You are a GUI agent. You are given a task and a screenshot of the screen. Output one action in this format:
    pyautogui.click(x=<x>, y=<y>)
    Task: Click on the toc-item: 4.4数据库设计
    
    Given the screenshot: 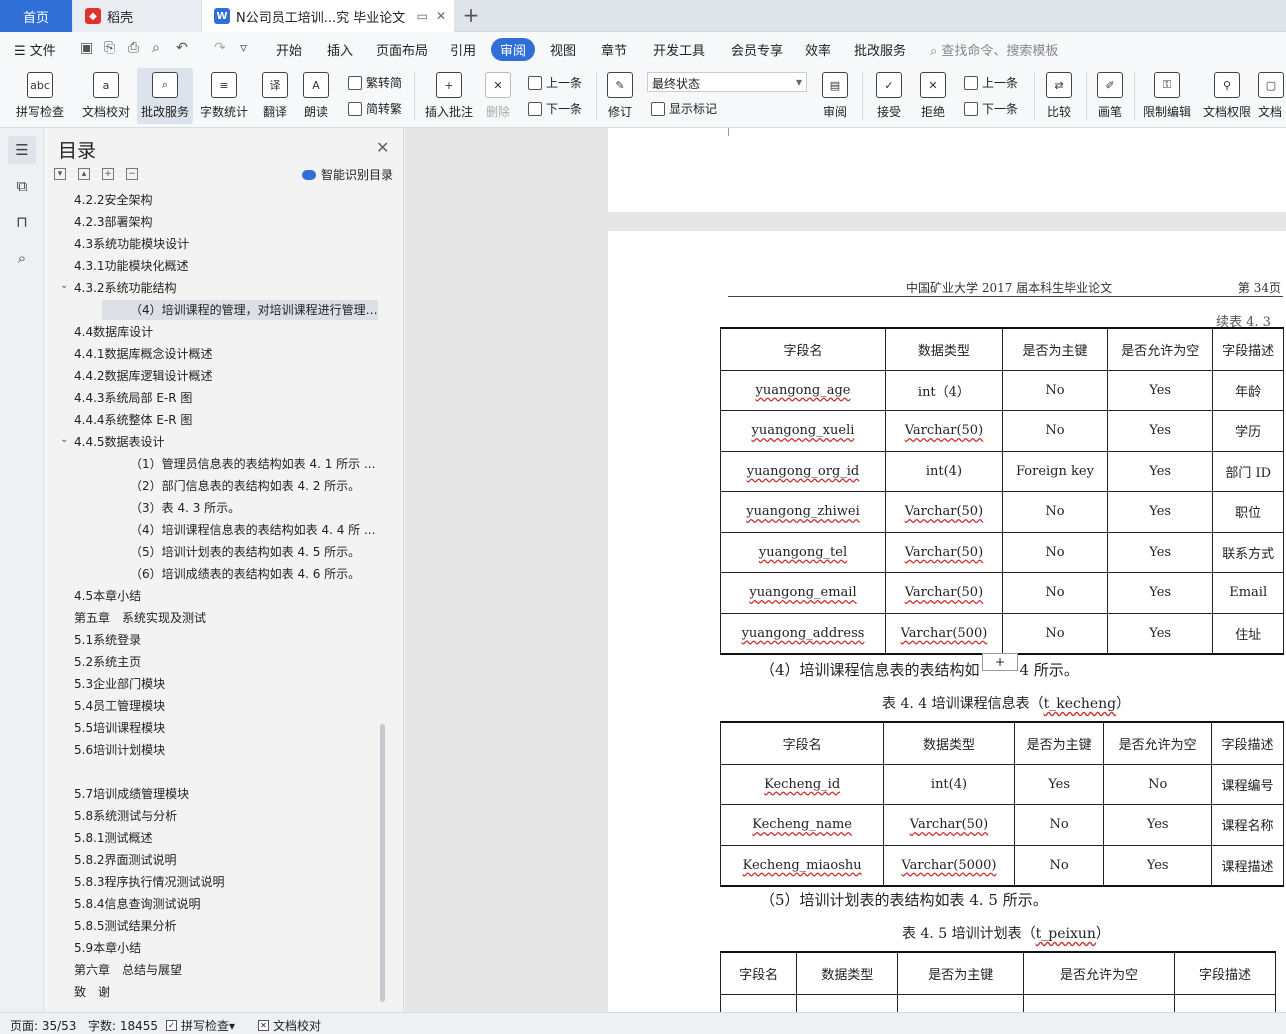 What is the action you would take?
    pyautogui.click(x=224, y=332)
    